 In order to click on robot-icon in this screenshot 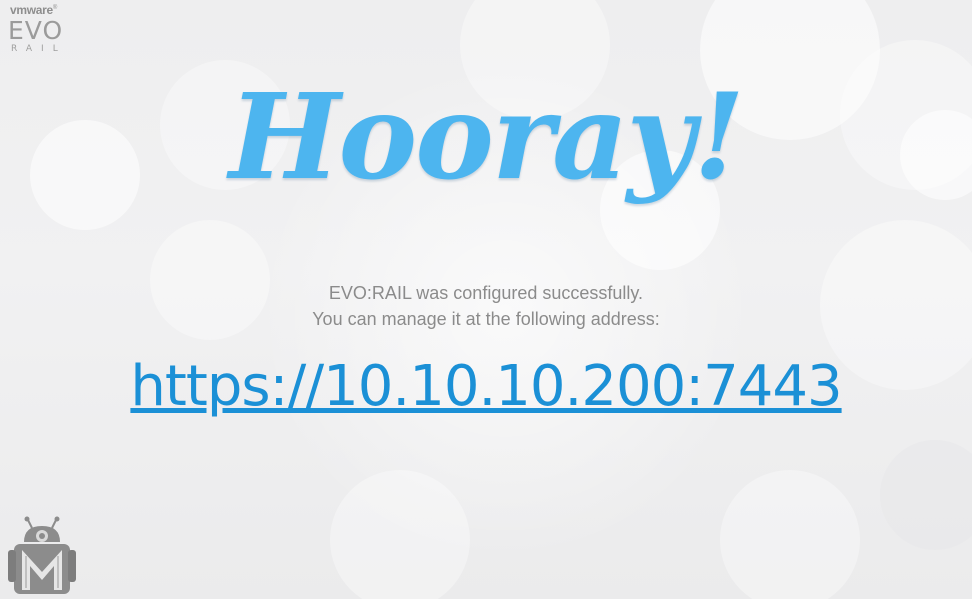, I will do `click(42, 555)`.